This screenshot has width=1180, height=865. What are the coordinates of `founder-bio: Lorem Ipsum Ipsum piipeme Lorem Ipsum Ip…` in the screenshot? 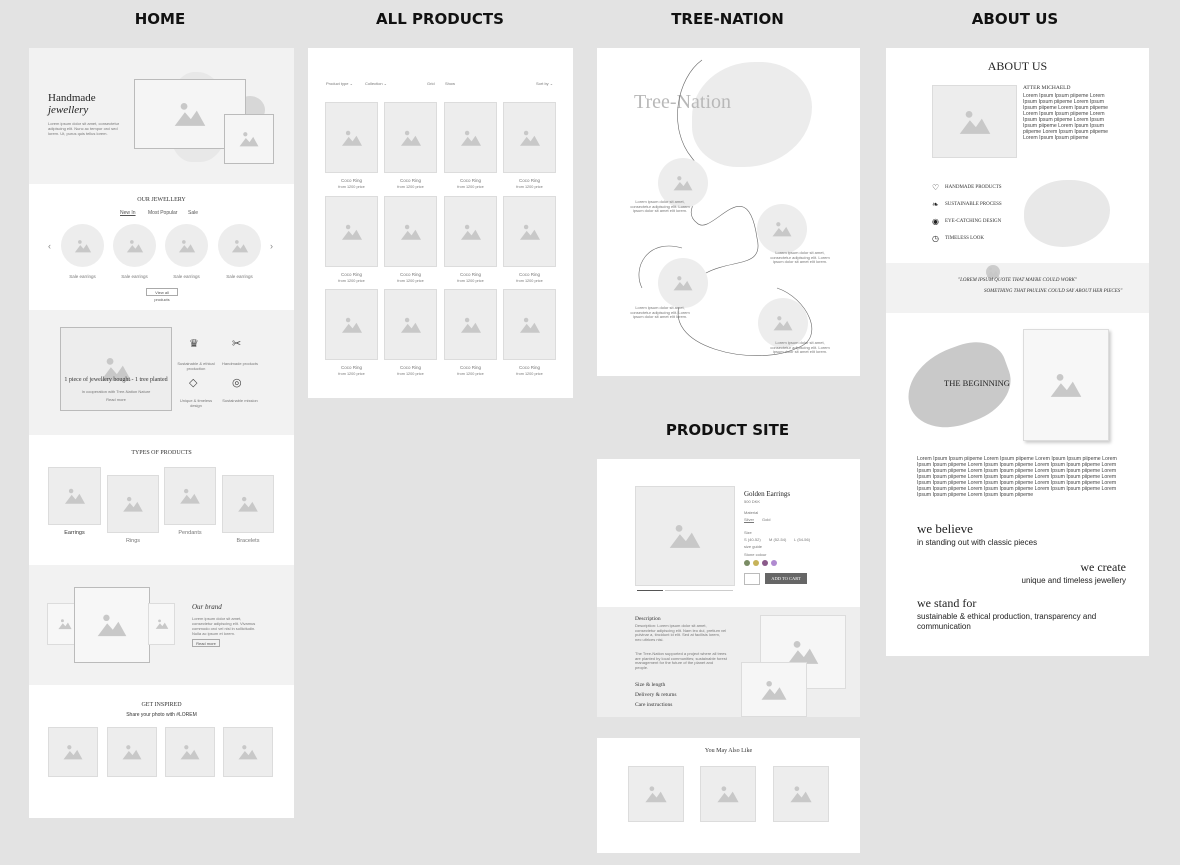 It's located at (1066, 117).